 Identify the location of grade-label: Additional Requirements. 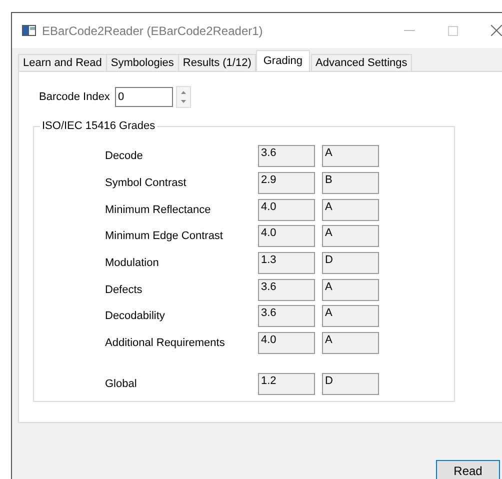
(165, 343).